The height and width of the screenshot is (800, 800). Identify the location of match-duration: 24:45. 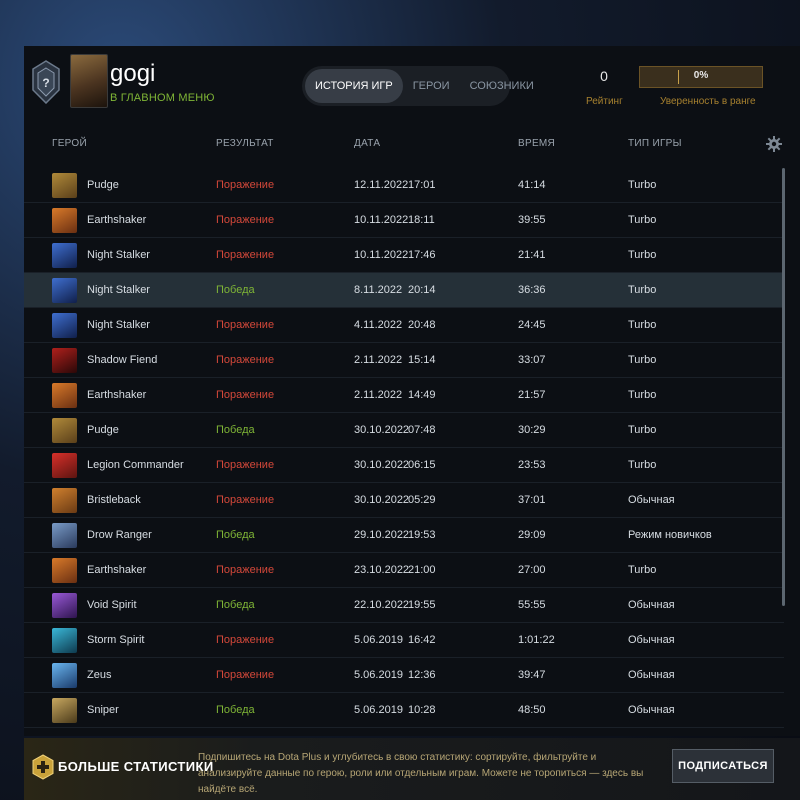
(532, 325).